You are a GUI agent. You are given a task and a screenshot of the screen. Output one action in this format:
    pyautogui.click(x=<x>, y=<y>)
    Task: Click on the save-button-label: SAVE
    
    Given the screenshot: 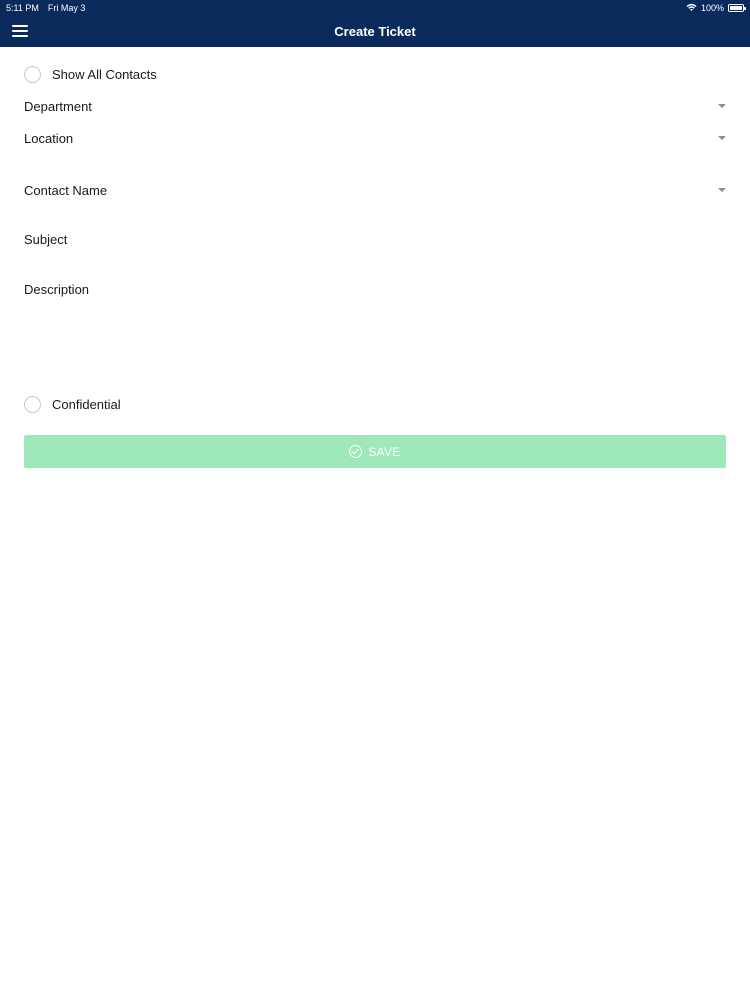 What is the action you would take?
    pyautogui.click(x=384, y=451)
    